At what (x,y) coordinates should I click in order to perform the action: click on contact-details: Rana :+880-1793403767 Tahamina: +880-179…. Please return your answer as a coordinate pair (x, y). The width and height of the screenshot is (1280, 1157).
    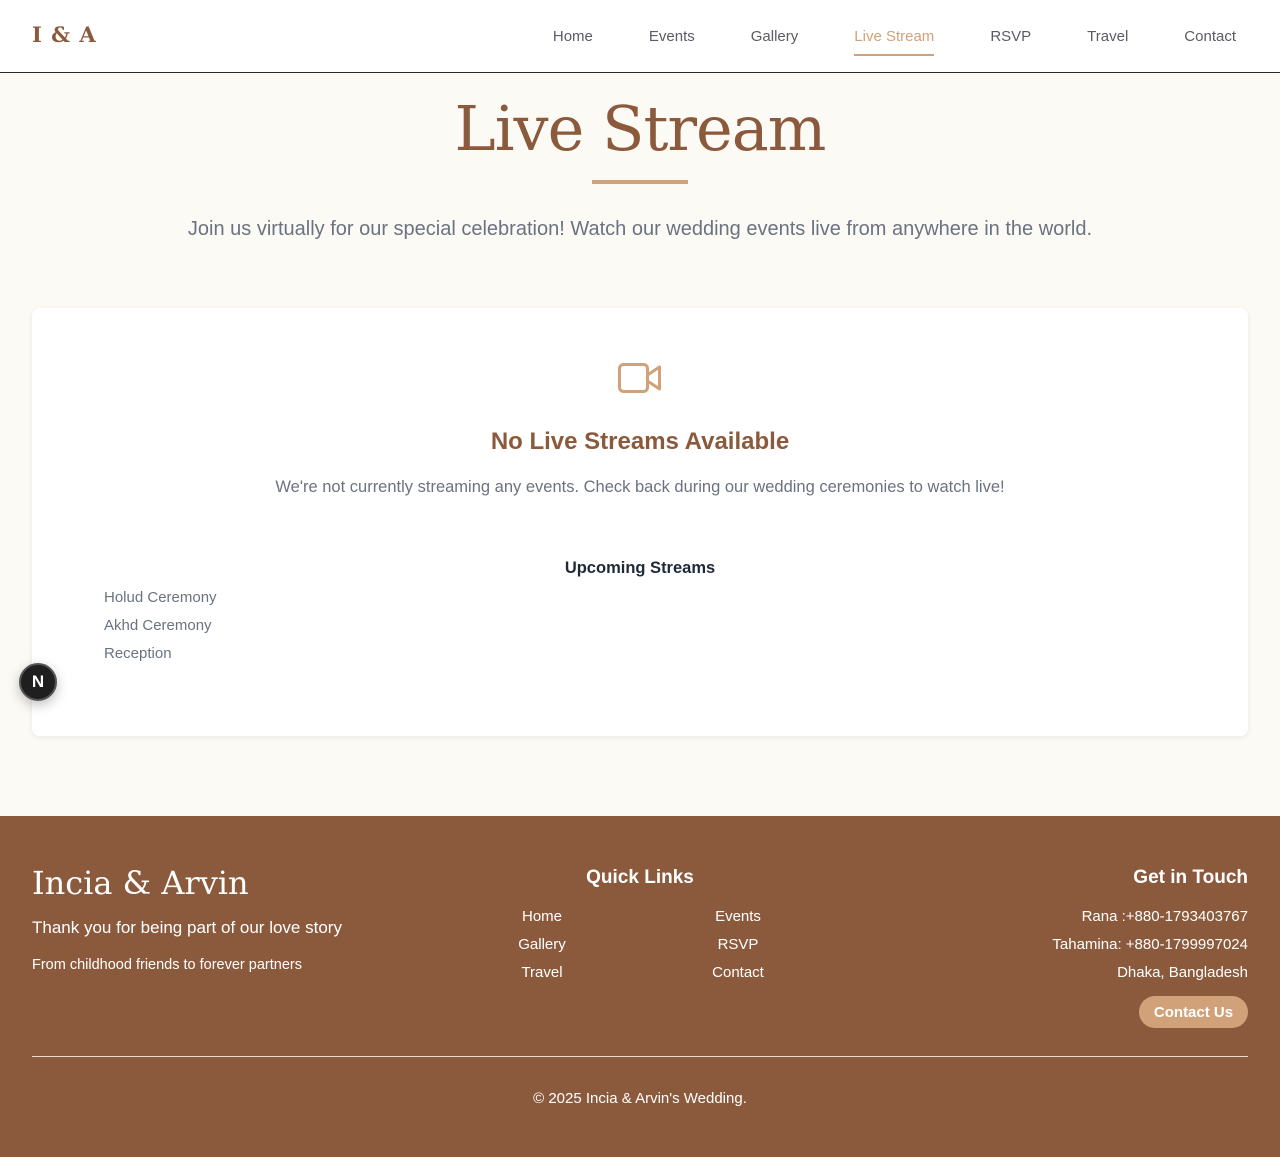
    Looking at the image, I should click on (1150, 950).